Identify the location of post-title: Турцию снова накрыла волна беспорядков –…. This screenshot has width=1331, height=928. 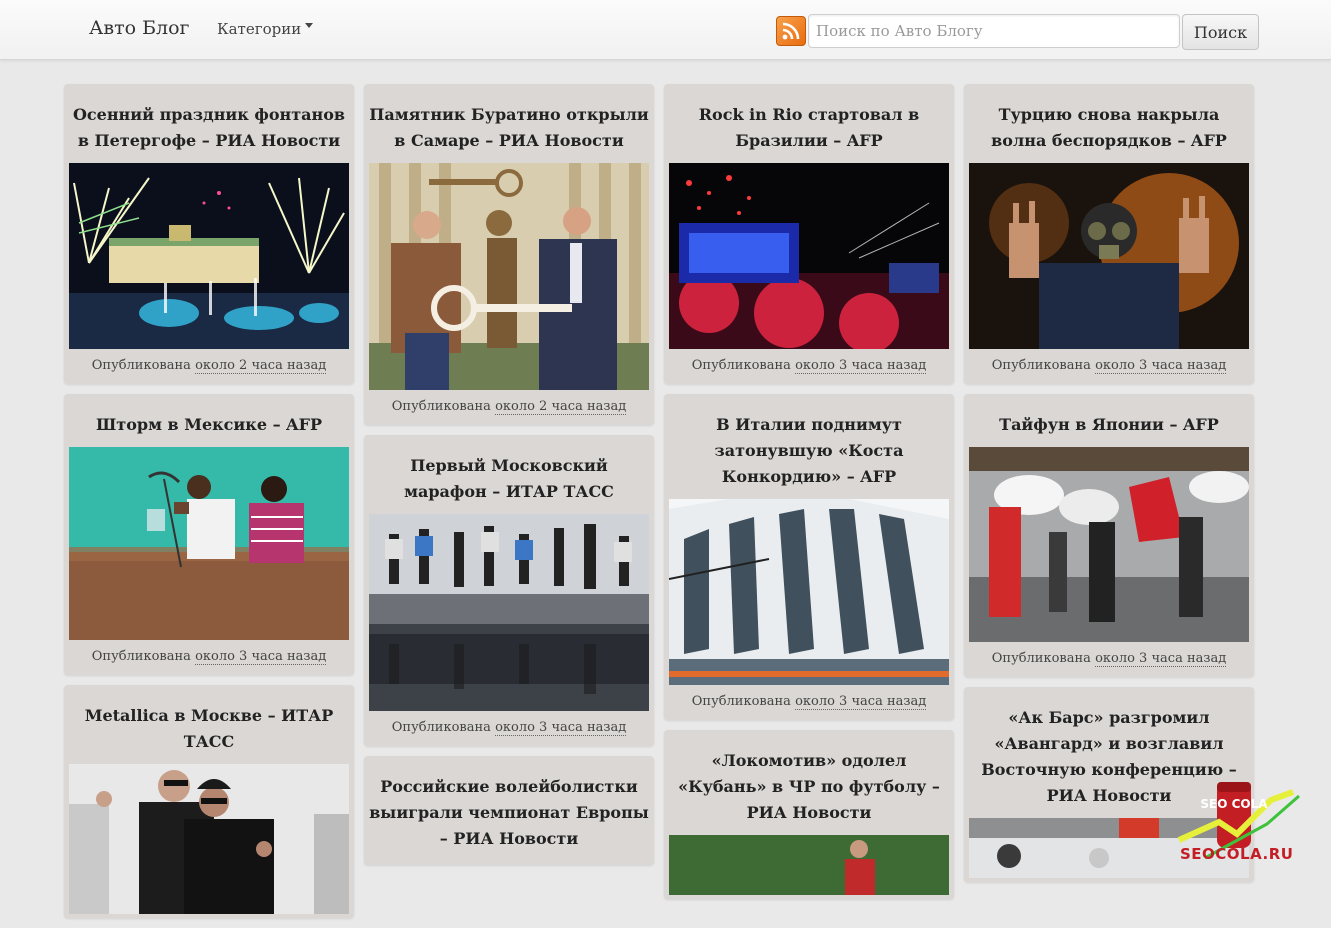
(1109, 123).